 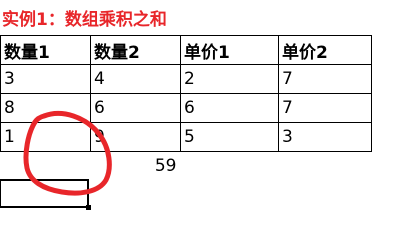 I want to click on header-cell-quantity-2: 数量2, so click(x=135, y=50).